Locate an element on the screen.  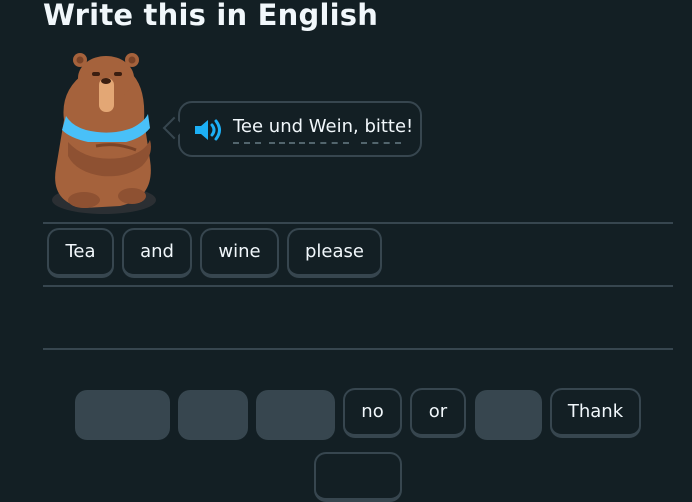
word-bank-tile-no: no is located at coordinates (372, 413).